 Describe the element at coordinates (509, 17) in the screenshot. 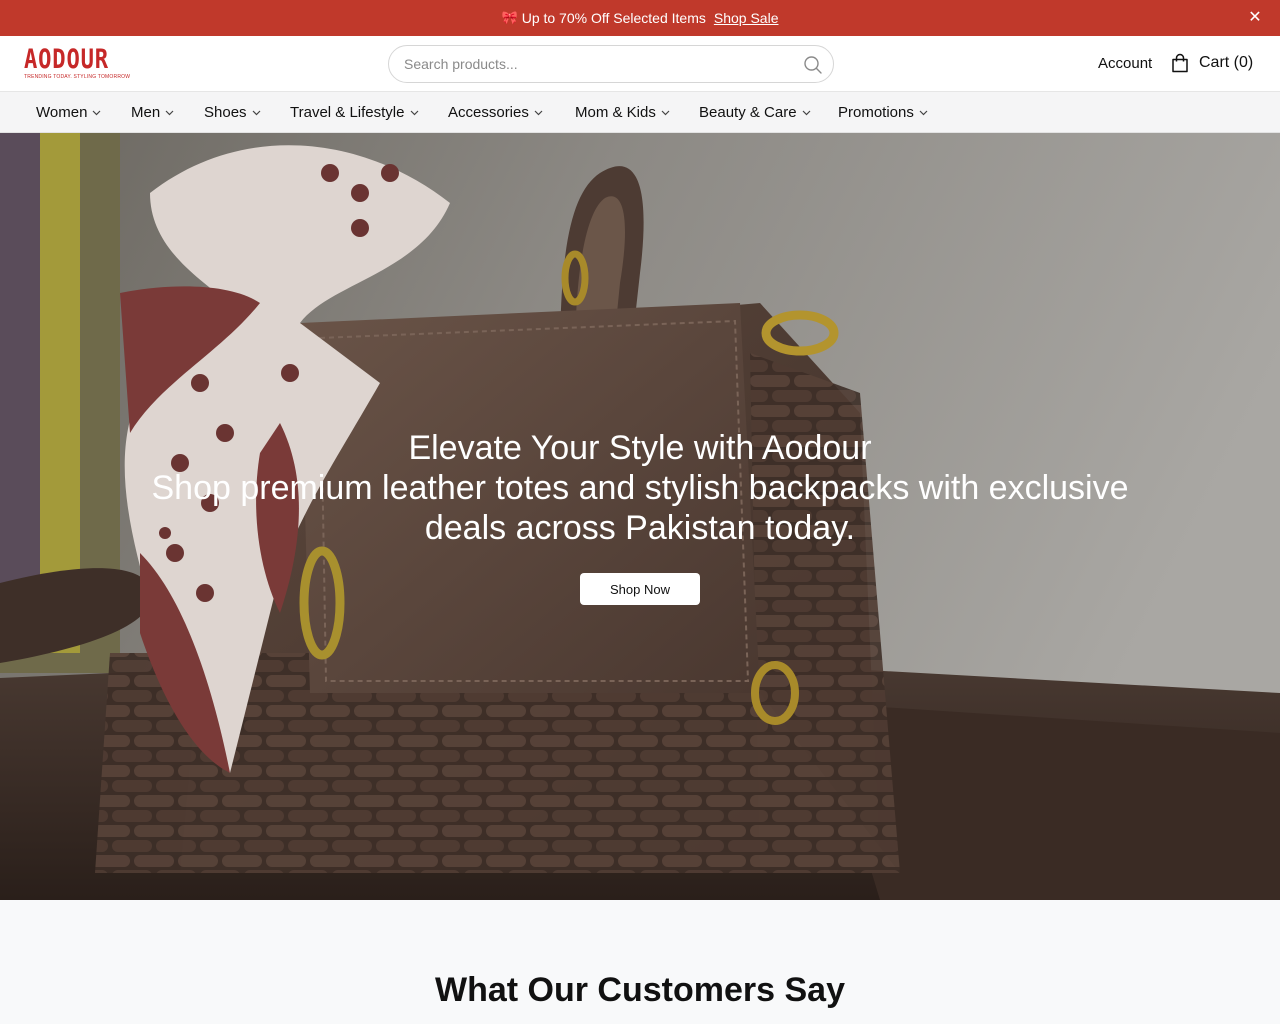

I see `gift-icon: 🎀` at that location.